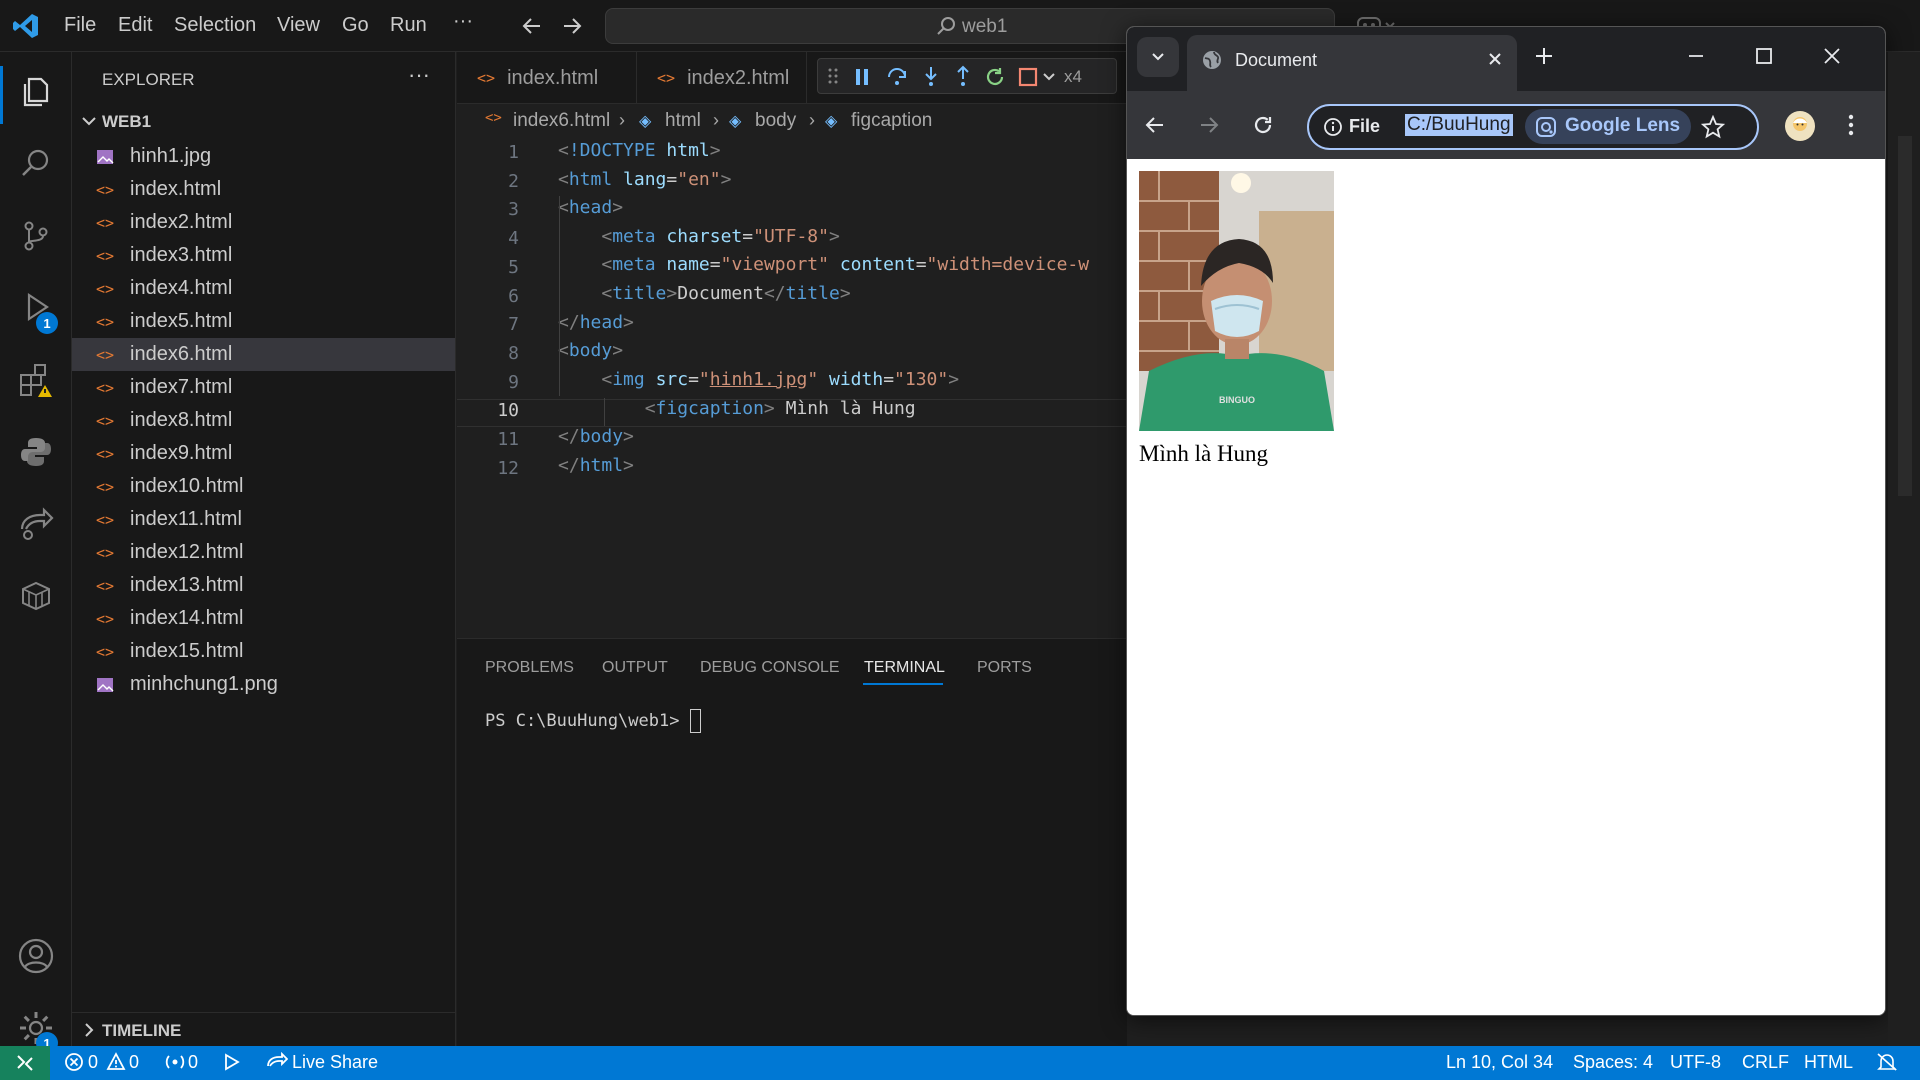 Image resolution: width=1920 pixels, height=1080 pixels. What do you see at coordinates (1696, 56) in the screenshot?
I see `minimize-icon` at bounding box center [1696, 56].